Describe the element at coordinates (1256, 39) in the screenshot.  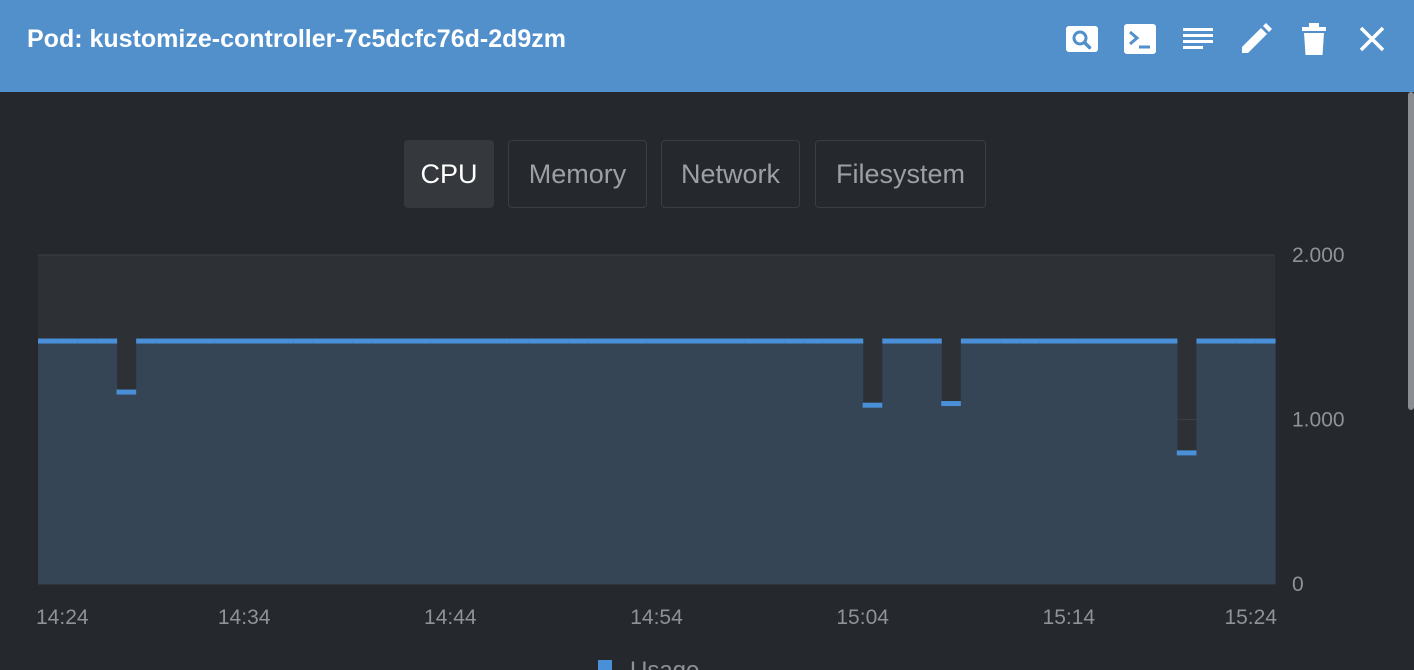
I see `edit-icon` at that location.